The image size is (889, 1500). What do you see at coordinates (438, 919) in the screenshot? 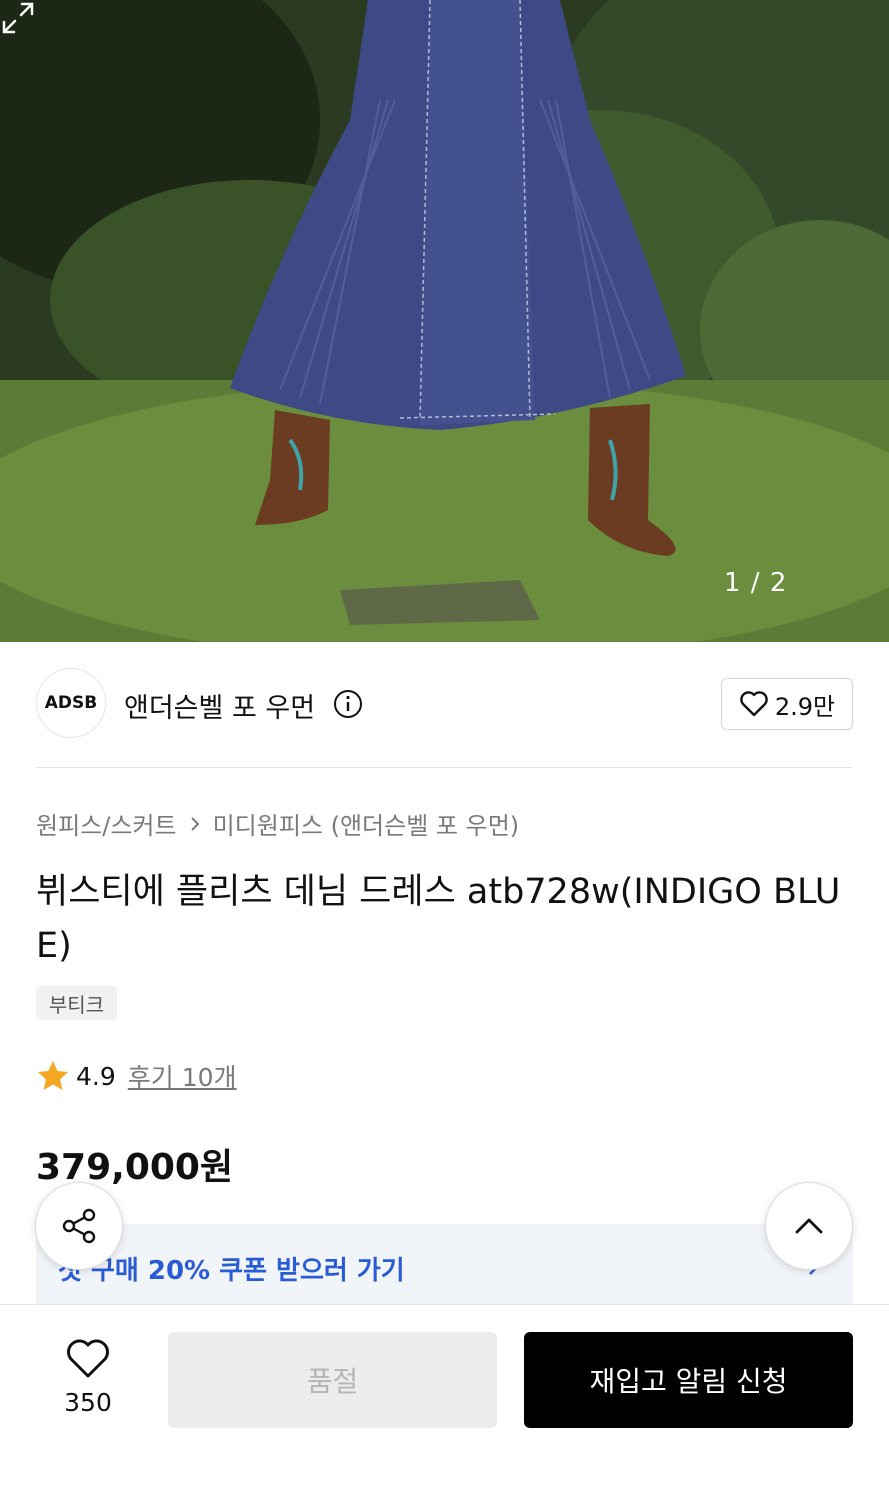
I see `product-title: 뷔스티에 플리츠 데님 드레스 atb728w(INDIGO BLUE)` at bounding box center [438, 919].